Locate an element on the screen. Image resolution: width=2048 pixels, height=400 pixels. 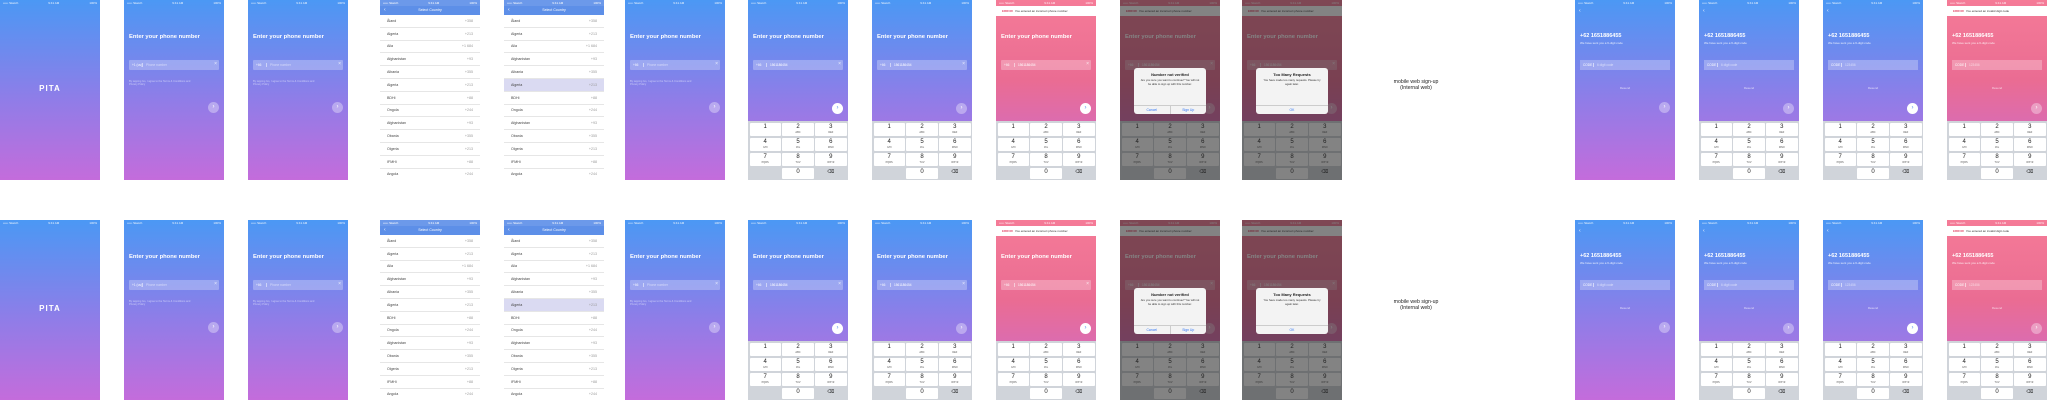
phone-input-group: +66 Phone number × is located at coordinates (675, 285).